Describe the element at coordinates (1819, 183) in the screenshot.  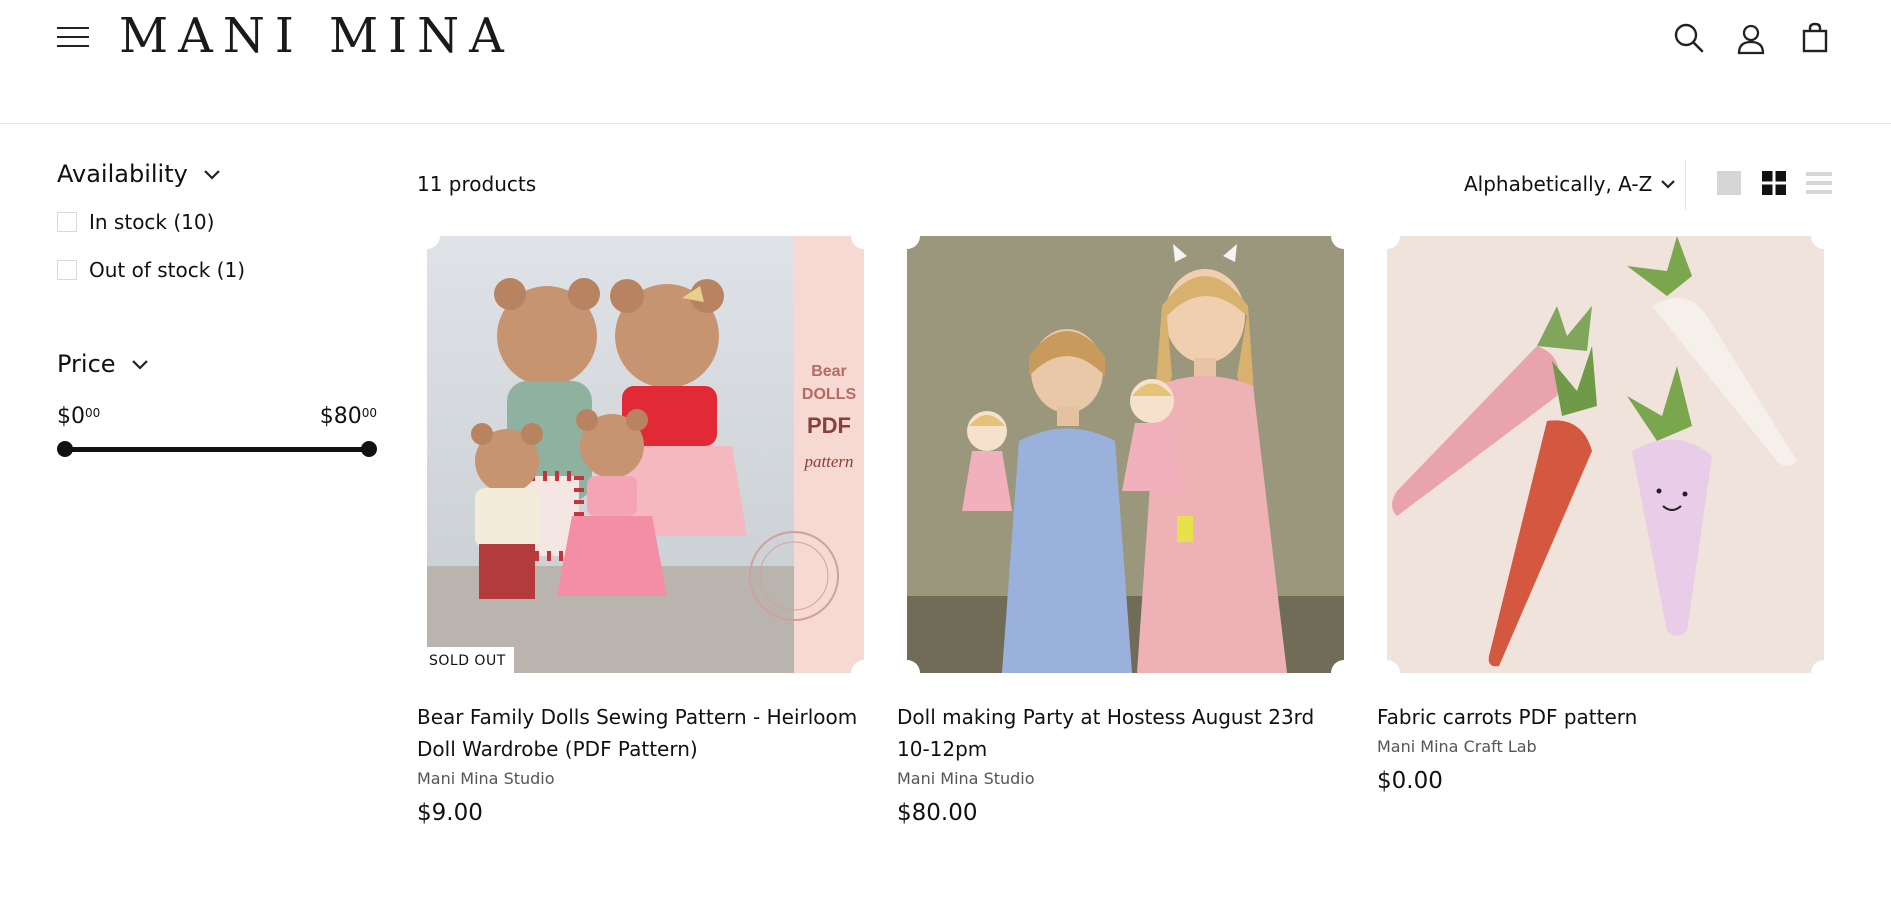
I see `view-list-icon` at that location.